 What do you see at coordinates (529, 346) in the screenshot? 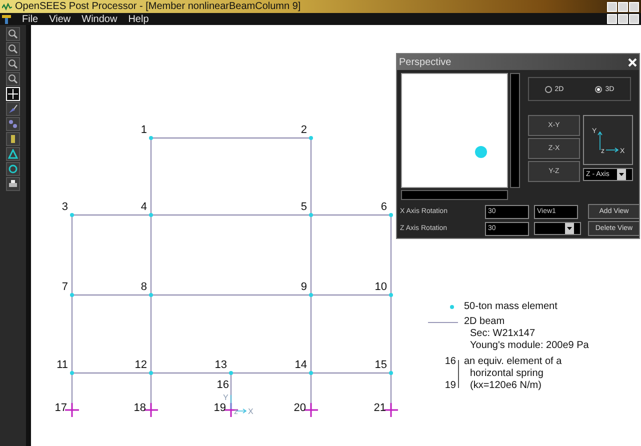
I see `legend-text: Young's module: 200e9 Pa` at bounding box center [529, 346].